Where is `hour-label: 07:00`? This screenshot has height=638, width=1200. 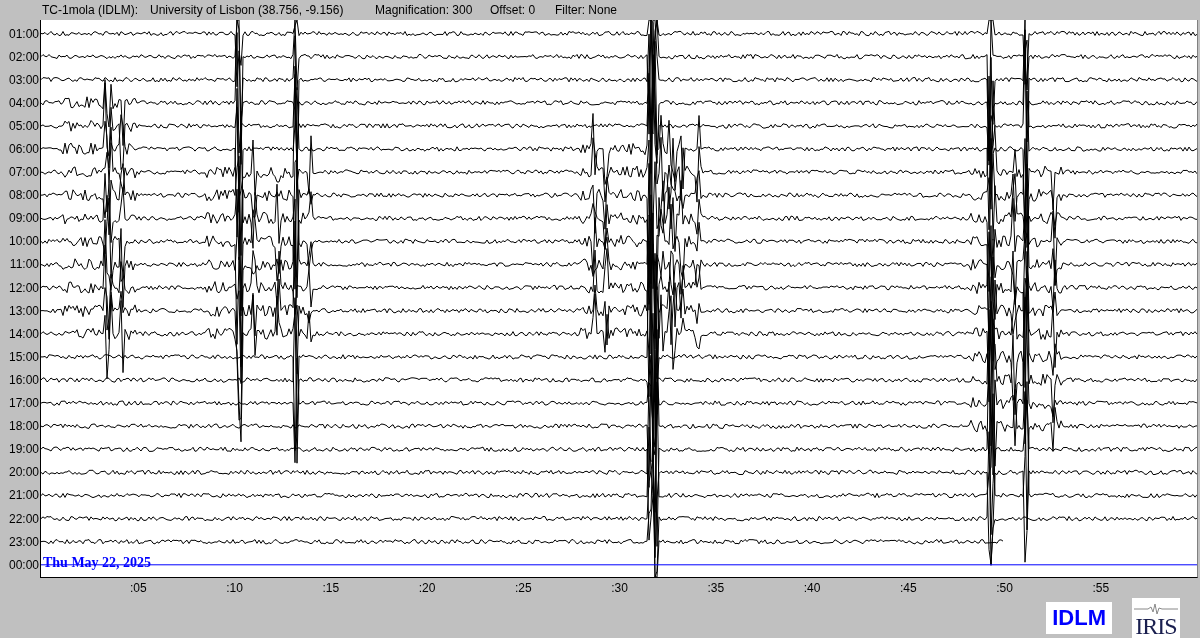 hour-label: 07:00 is located at coordinates (23, 173).